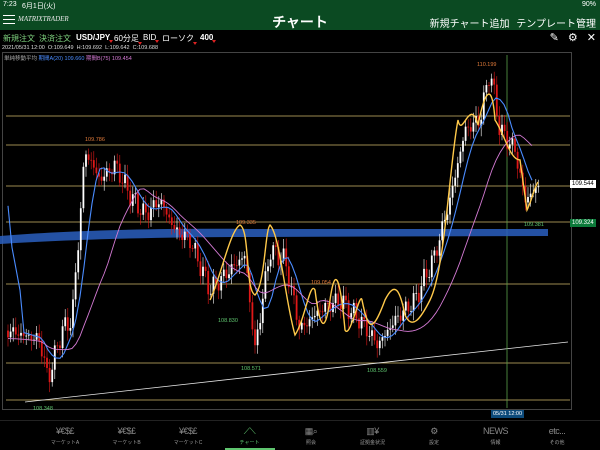 This screenshot has width=600, height=450. I want to click on tab-market-b: ¥€$£ マーケットB, so click(127, 435).